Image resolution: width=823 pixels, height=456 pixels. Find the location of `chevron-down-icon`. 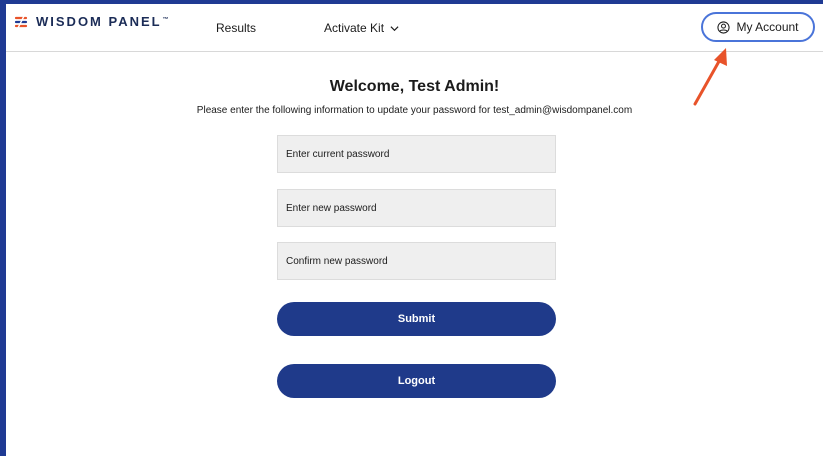

chevron-down-icon is located at coordinates (394, 28).